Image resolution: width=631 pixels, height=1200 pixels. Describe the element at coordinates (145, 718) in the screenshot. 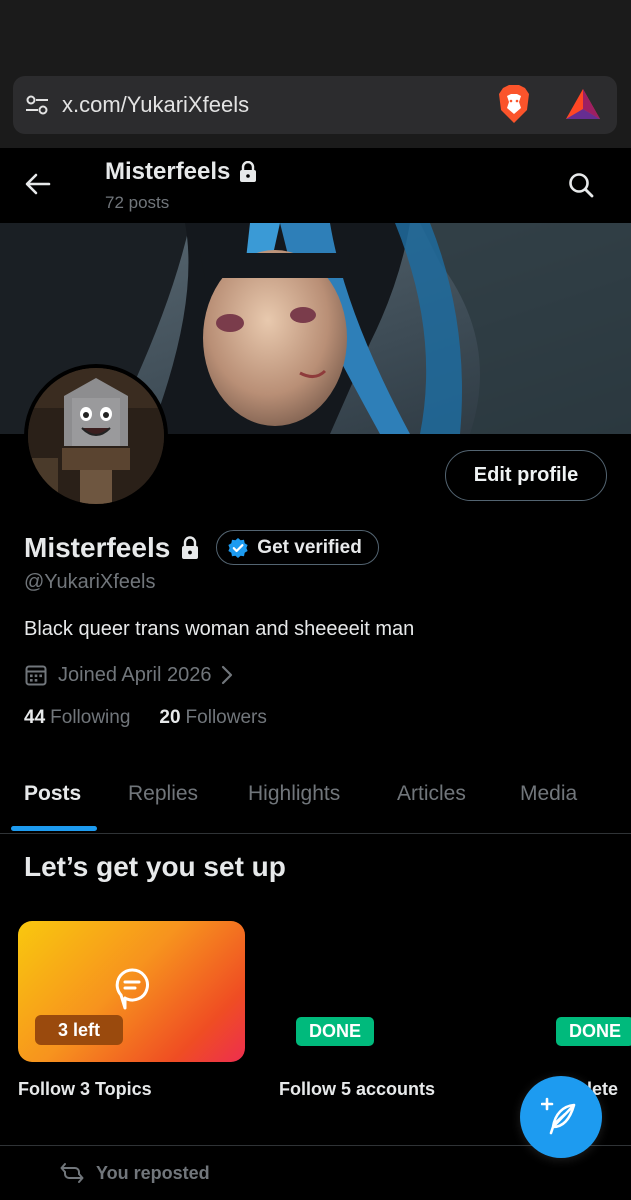

I see `follow-stats: 44 Following 20 Followers` at that location.